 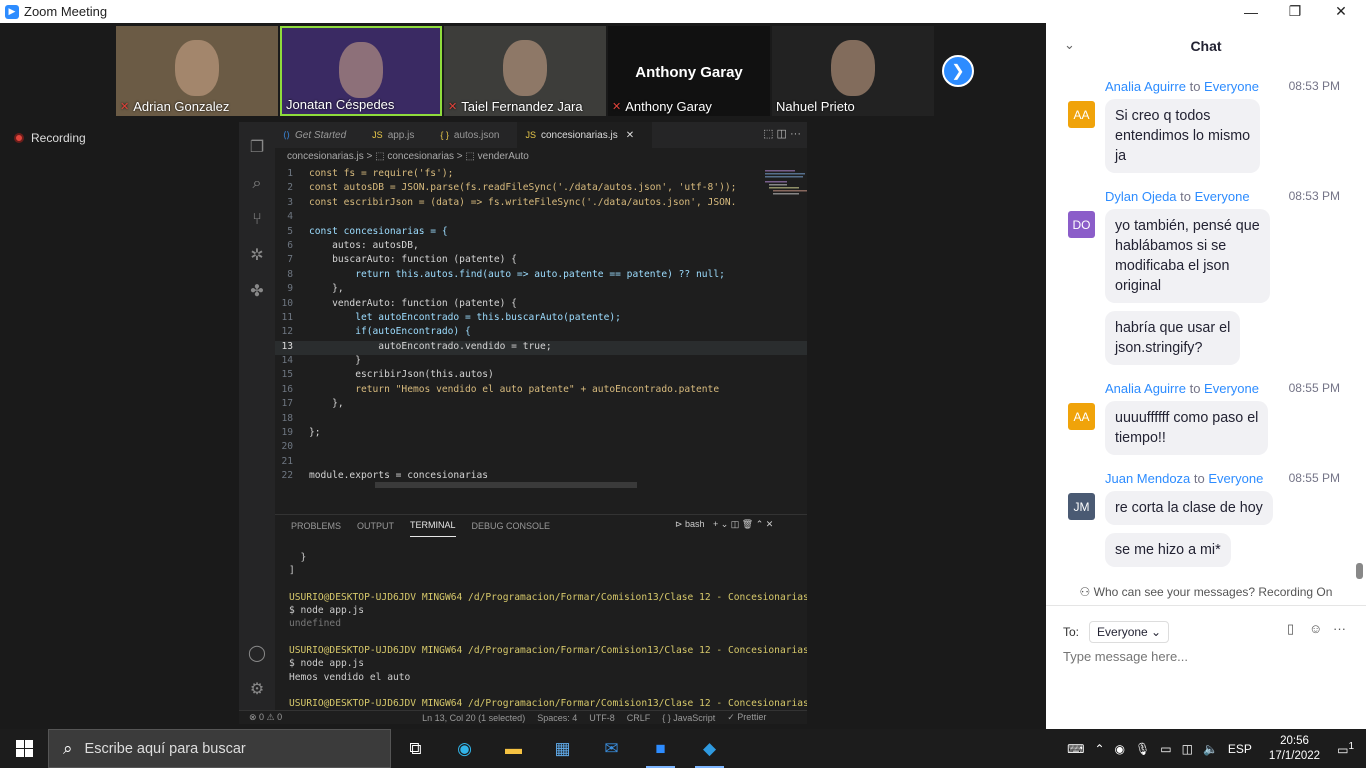 I want to click on code-text: },, so click(x=326, y=289).